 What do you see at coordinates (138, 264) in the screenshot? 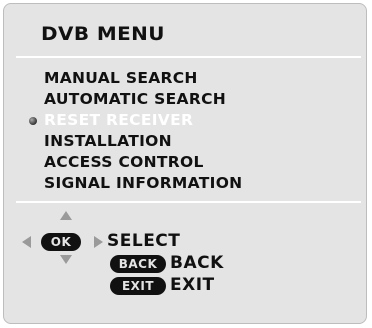
I see `back-key-badge: BACK` at bounding box center [138, 264].